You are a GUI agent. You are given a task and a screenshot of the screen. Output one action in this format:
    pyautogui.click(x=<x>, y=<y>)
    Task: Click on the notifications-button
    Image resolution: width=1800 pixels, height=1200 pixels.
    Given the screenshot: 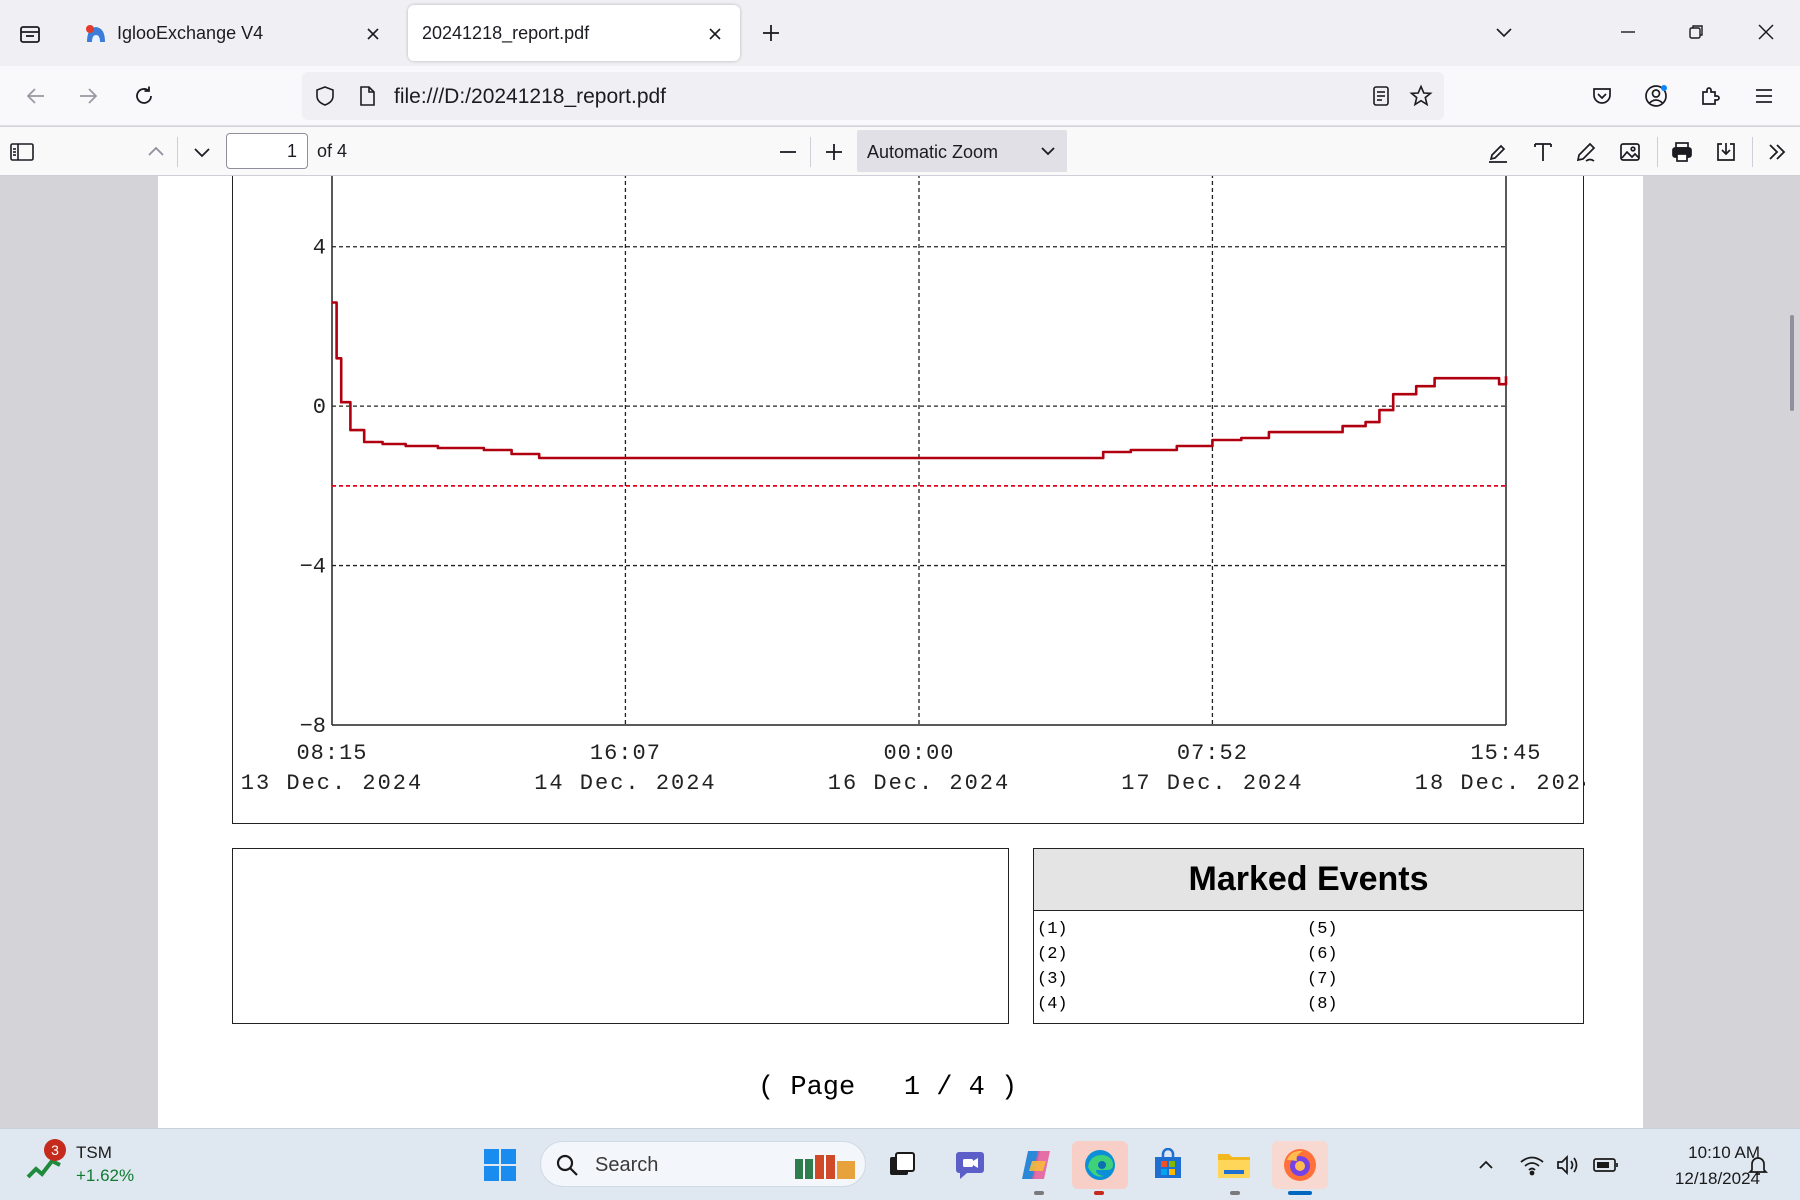 What is the action you would take?
    pyautogui.click(x=1758, y=1165)
    